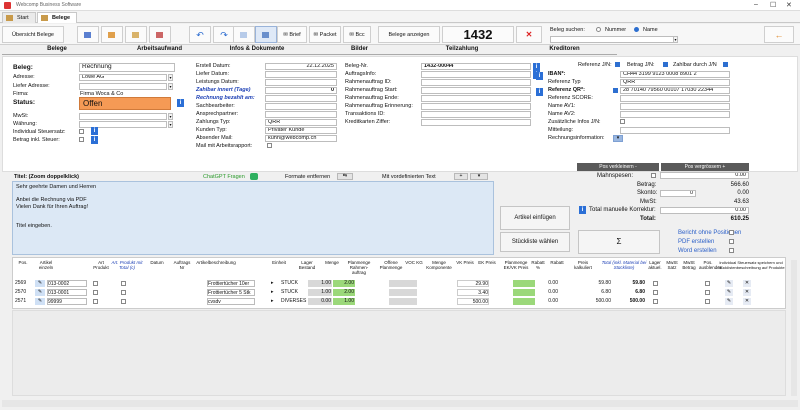 The image size is (800, 410). What do you see at coordinates (301, 106) in the screenshot?
I see `sachbearbeiter-select` at bounding box center [301, 106].